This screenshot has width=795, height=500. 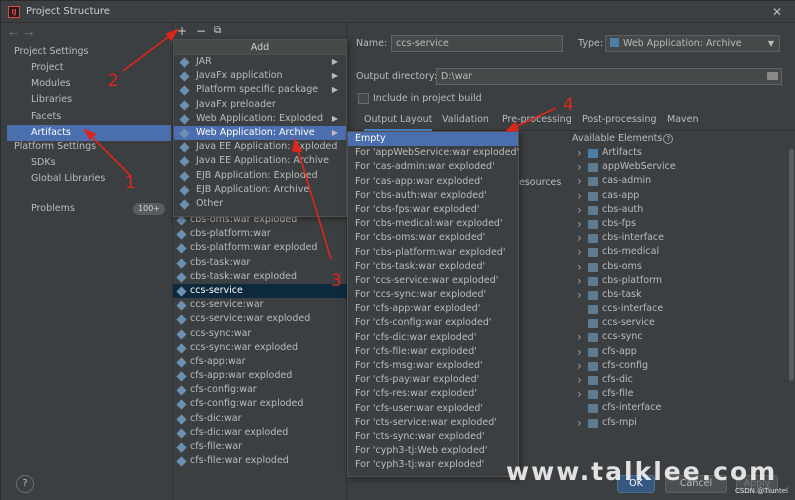 I want to click on nav-item-facets: Facets, so click(x=89, y=117).